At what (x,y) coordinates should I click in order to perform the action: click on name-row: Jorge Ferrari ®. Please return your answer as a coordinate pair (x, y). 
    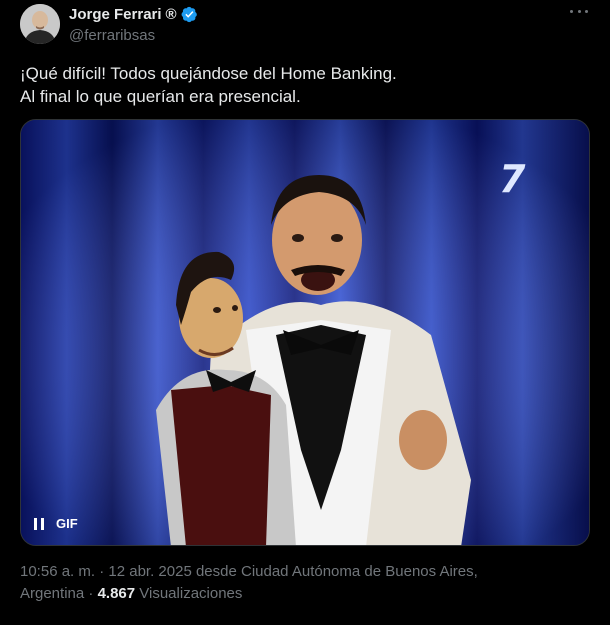
    Looking at the image, I should click on (133, 14).